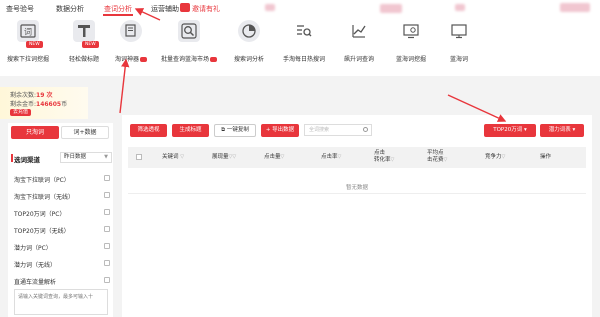  What do you see at coordinates (477, 108) in the screenshot?
I see `arrow-to-top20` at bounding box center [477, 108].